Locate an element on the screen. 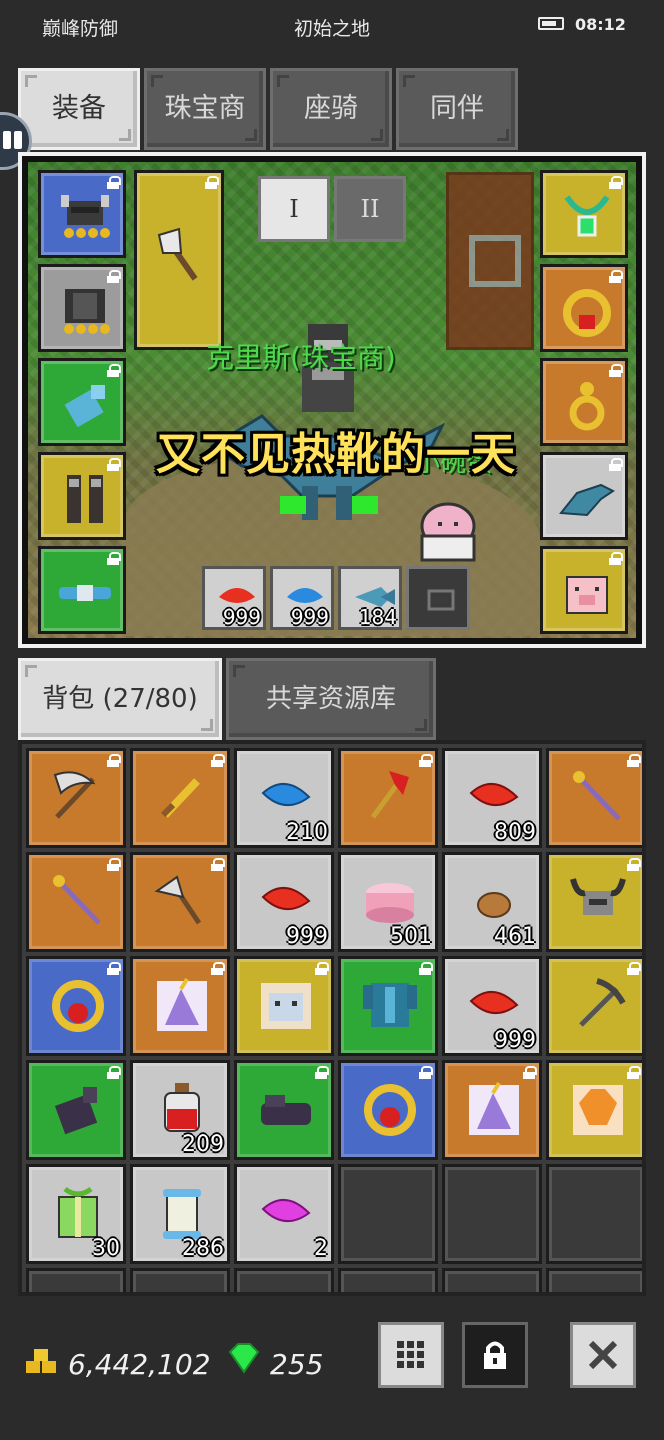 The width and height of the screenshot is (664, 1440). tab-companion: 同伴 is located at coordinates (457, 109).